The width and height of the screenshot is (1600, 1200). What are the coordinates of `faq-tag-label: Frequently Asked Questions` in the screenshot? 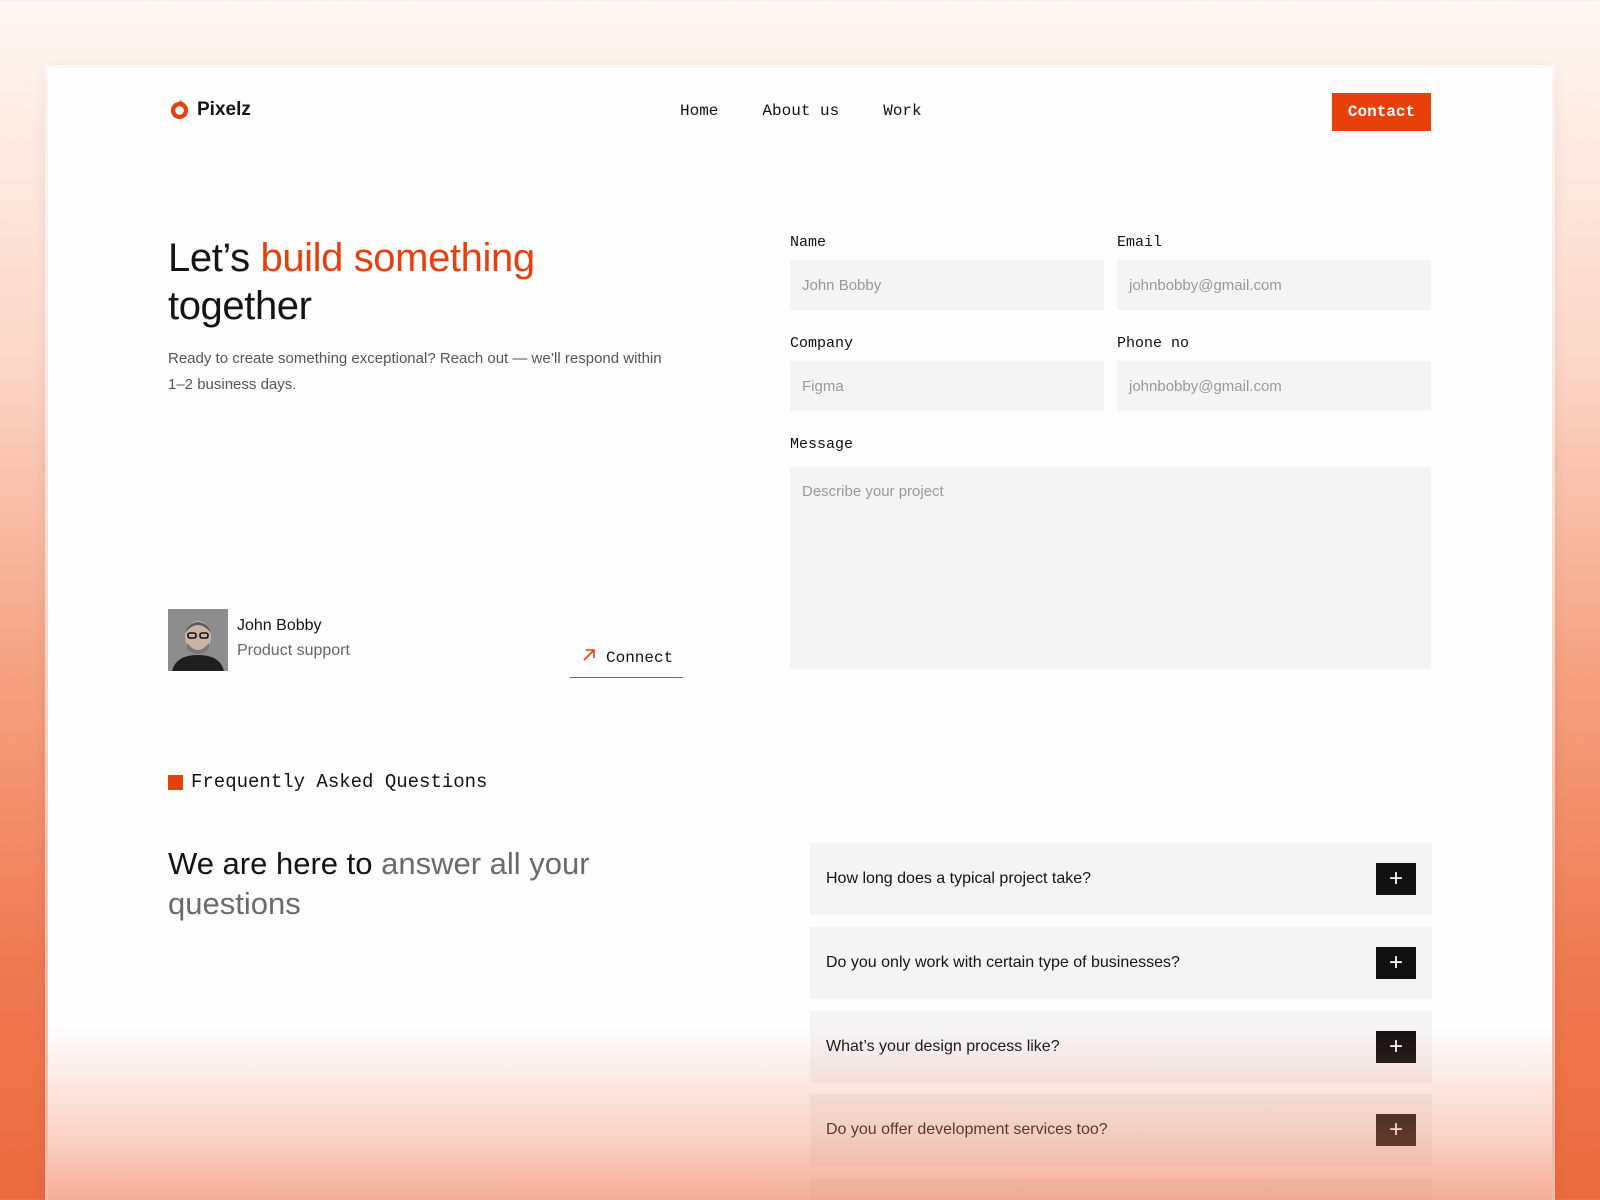 It's located at (339, 782).